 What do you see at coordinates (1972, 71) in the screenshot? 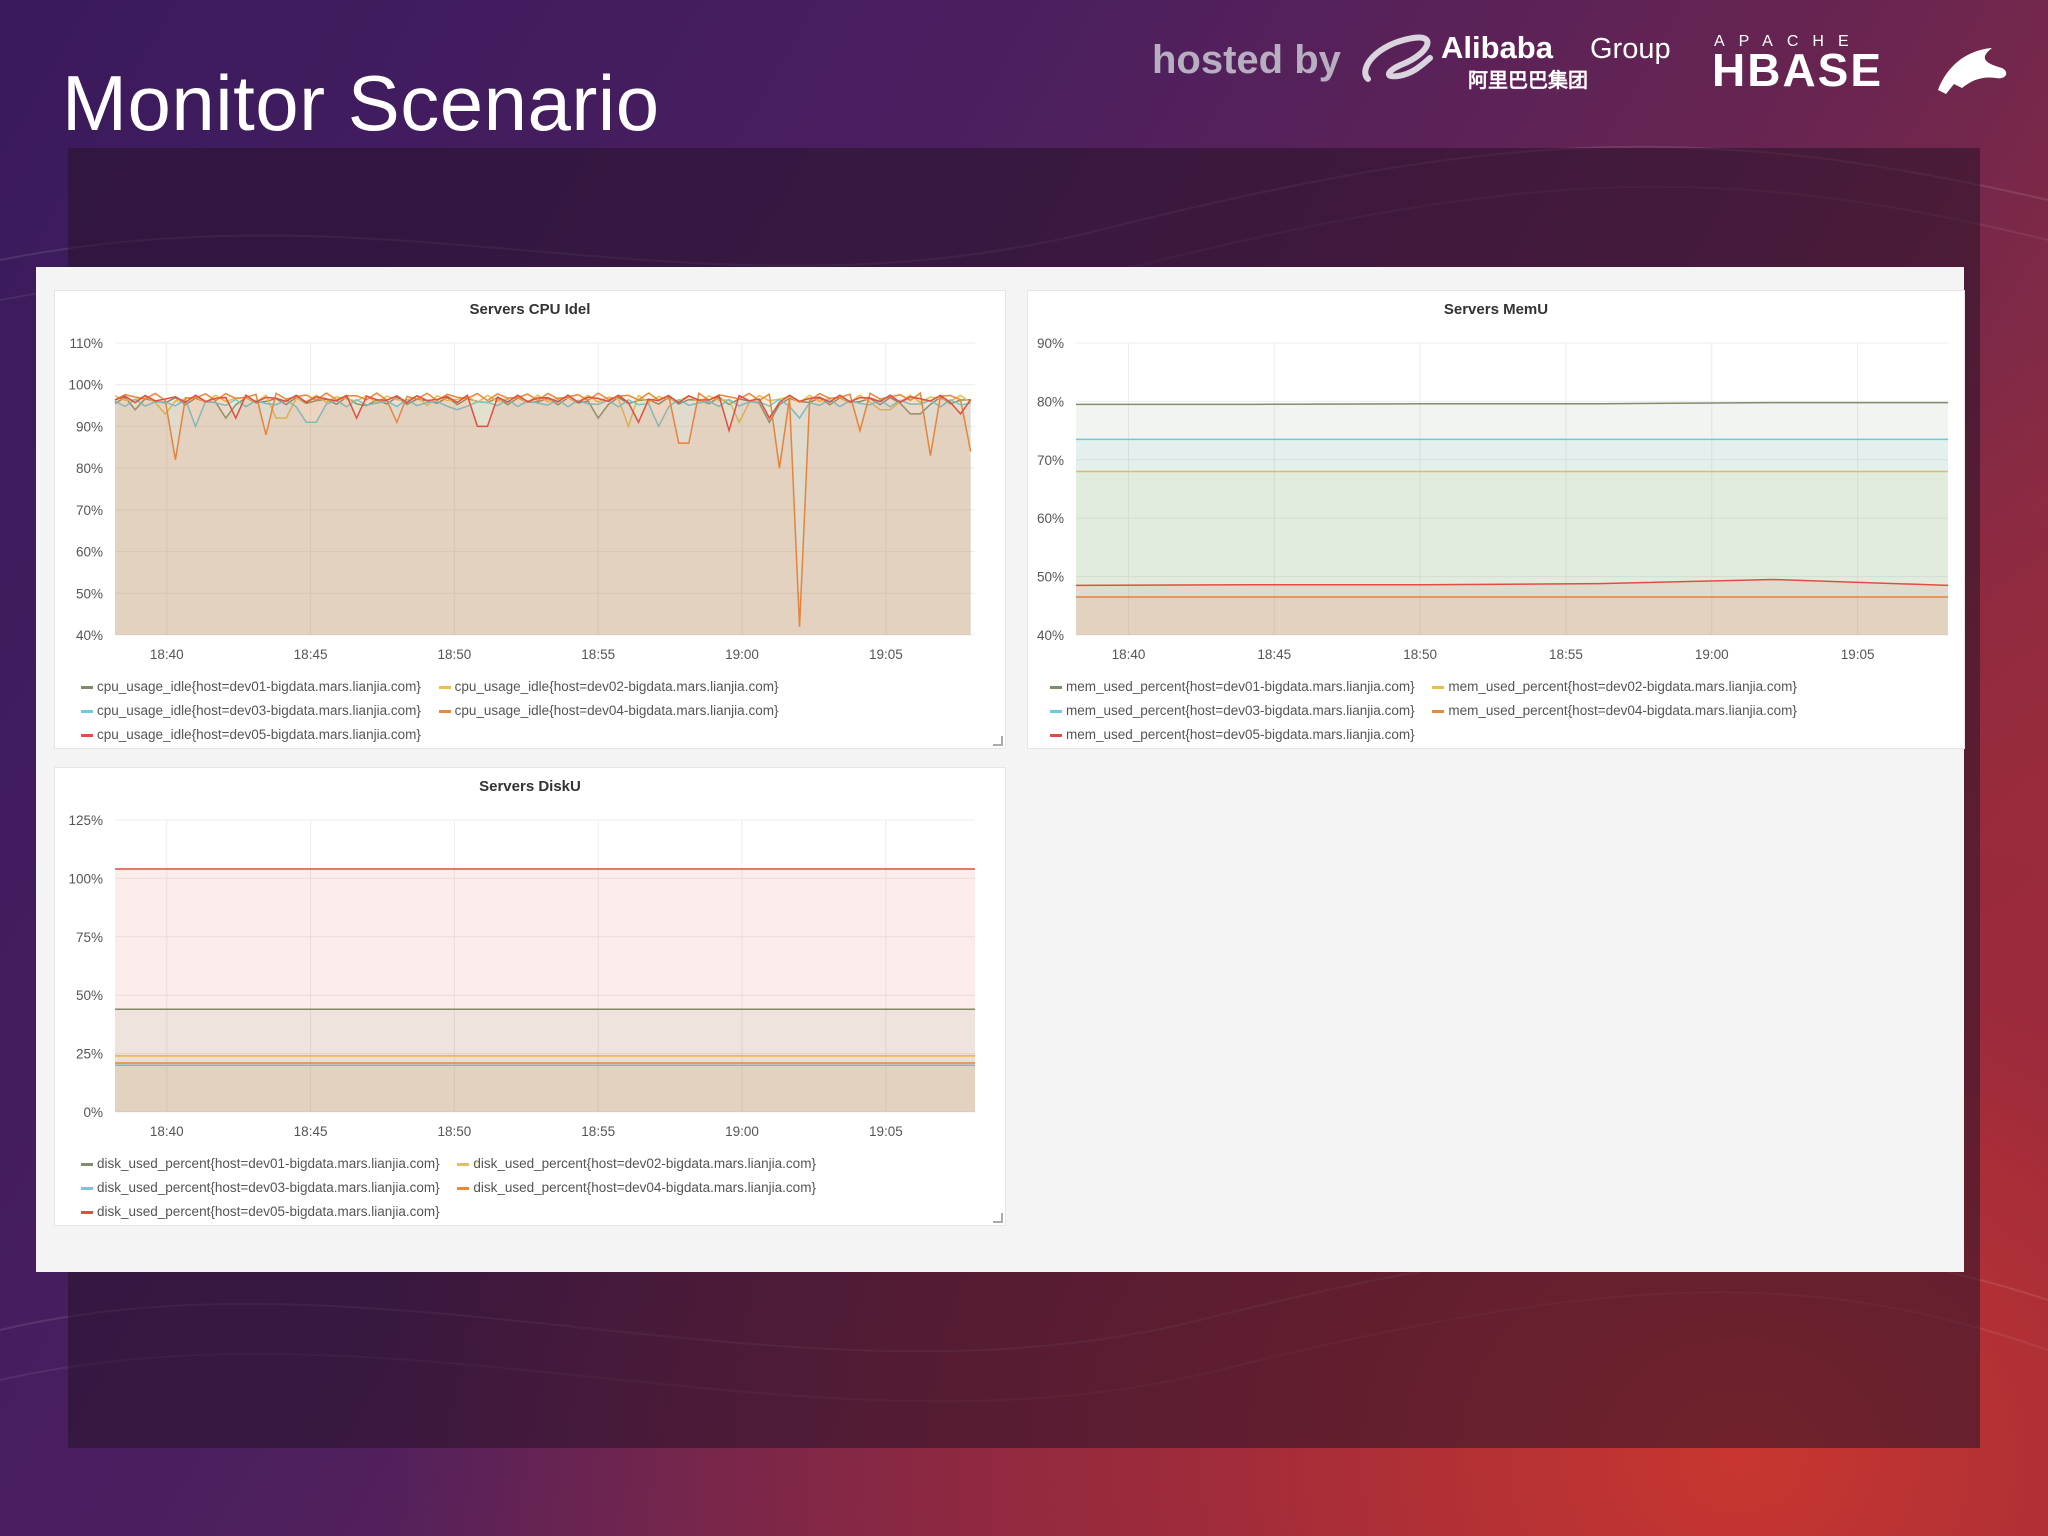
I see `orca-icon` at bounding box center [1972, 71].